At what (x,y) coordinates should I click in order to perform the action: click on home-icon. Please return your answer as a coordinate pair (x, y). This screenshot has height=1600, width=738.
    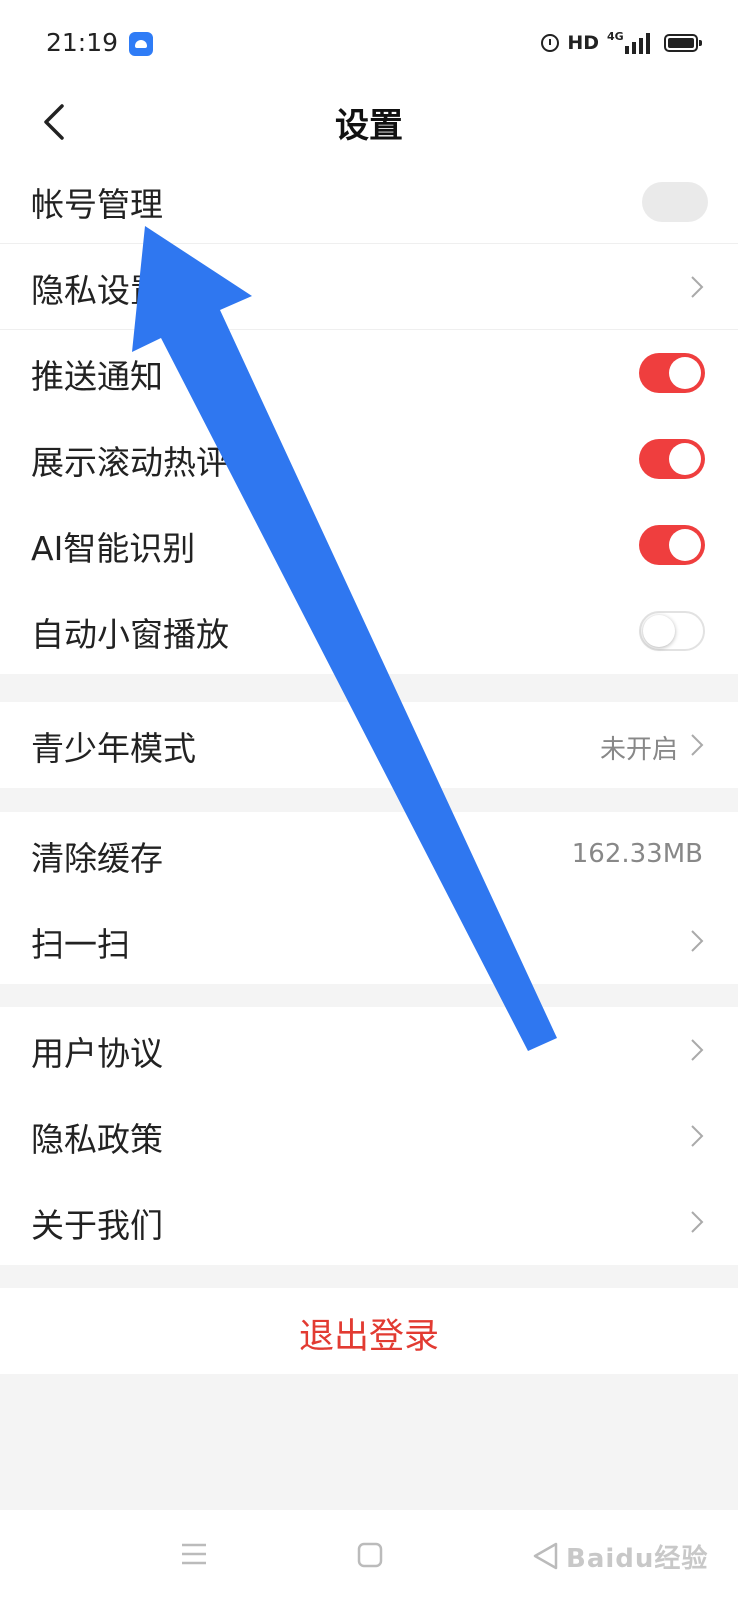
    Looking at the image, I should click on (370, 1555).